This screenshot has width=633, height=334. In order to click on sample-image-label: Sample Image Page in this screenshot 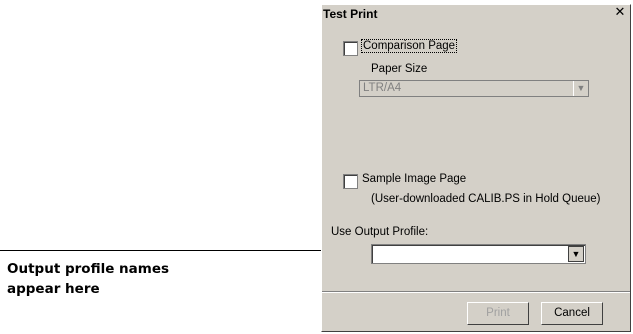, I will do `click(414, 179)`.